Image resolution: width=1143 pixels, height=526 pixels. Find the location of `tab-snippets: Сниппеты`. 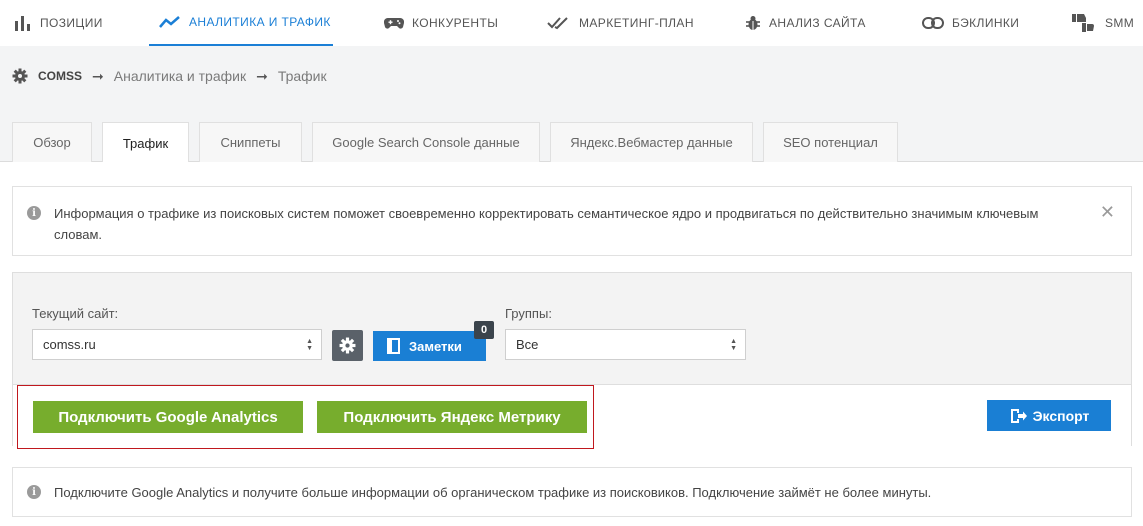

tab-snippets: Сниппеты is located at coordinates (250, 142).